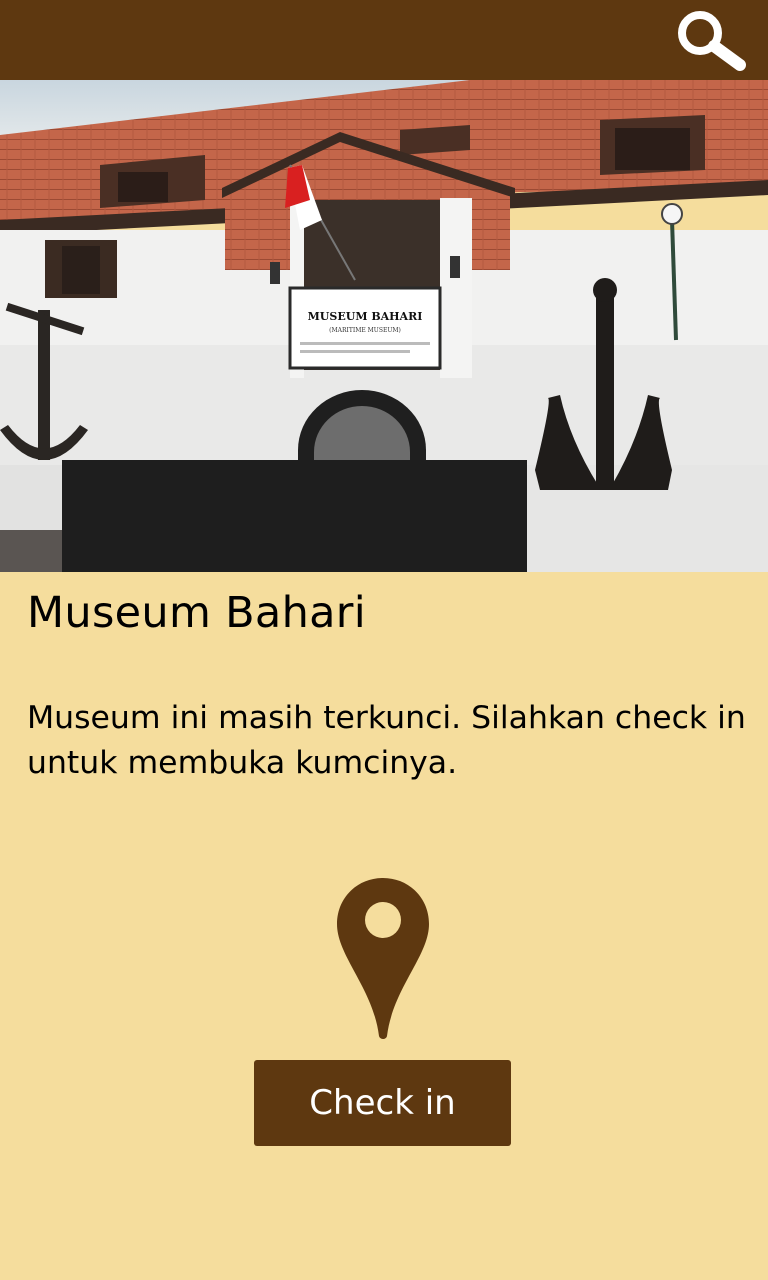 This screenshot has width=768, height=1280. Describe the element at coordinates (196, 613) in the screenshot. I see `museum-title: Museum Bahari` at that location.